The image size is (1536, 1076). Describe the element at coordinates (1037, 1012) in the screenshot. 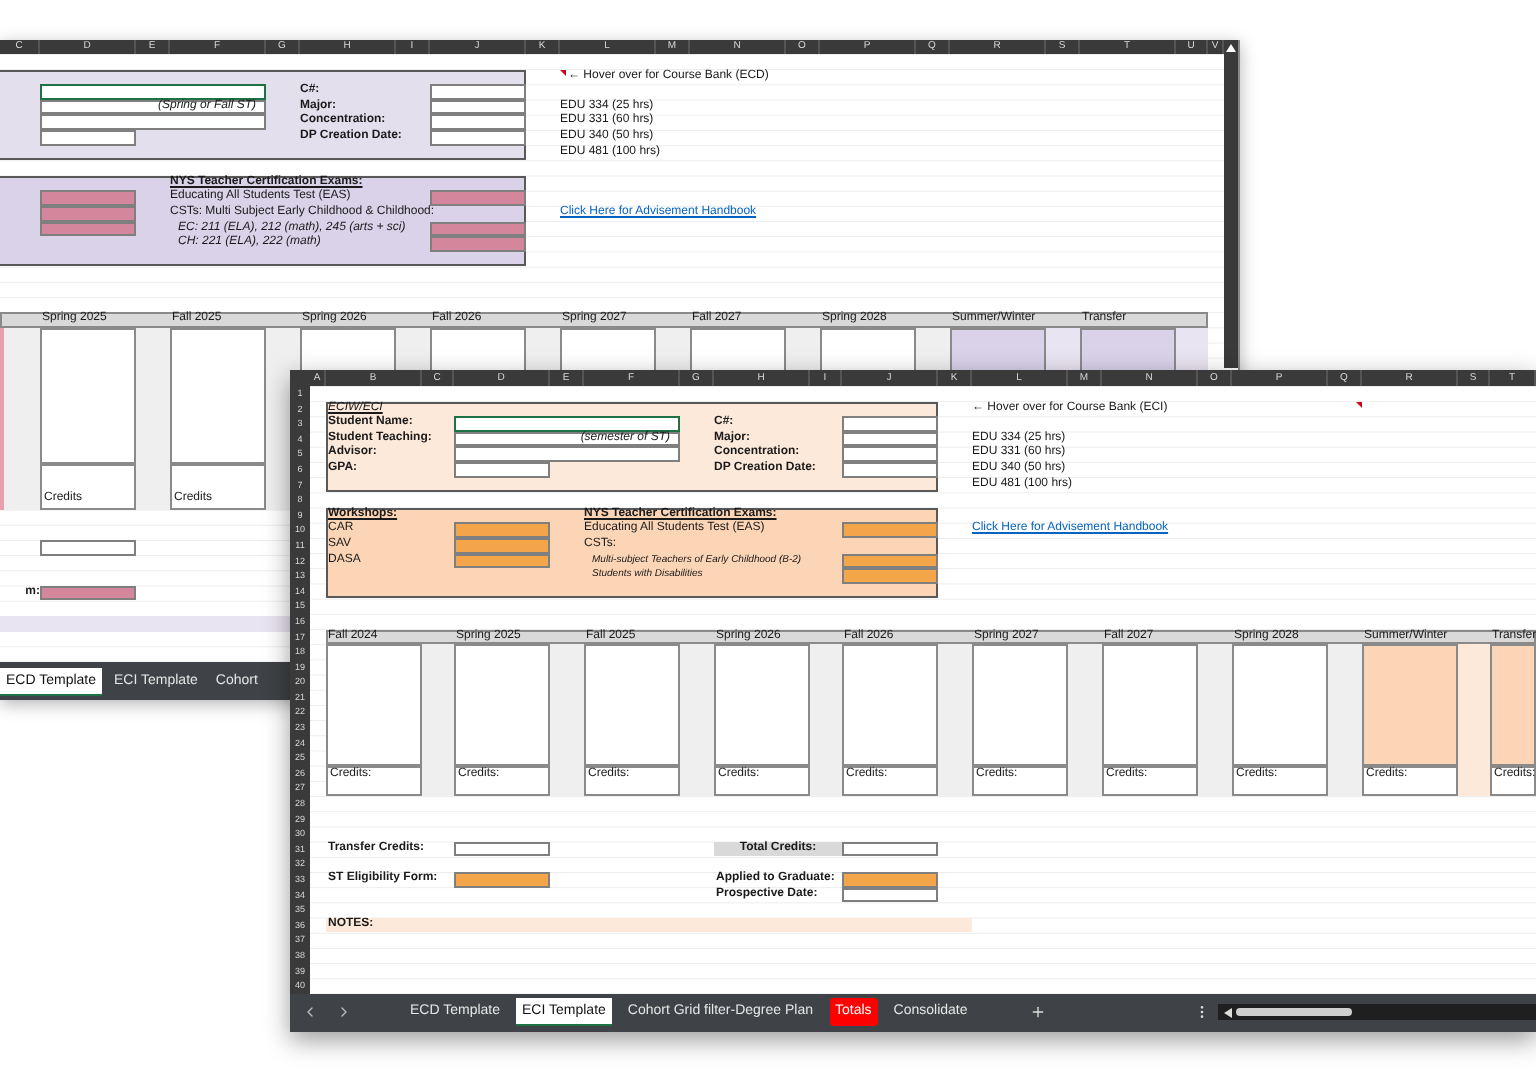

I see `add-sheet-icon` at that location.